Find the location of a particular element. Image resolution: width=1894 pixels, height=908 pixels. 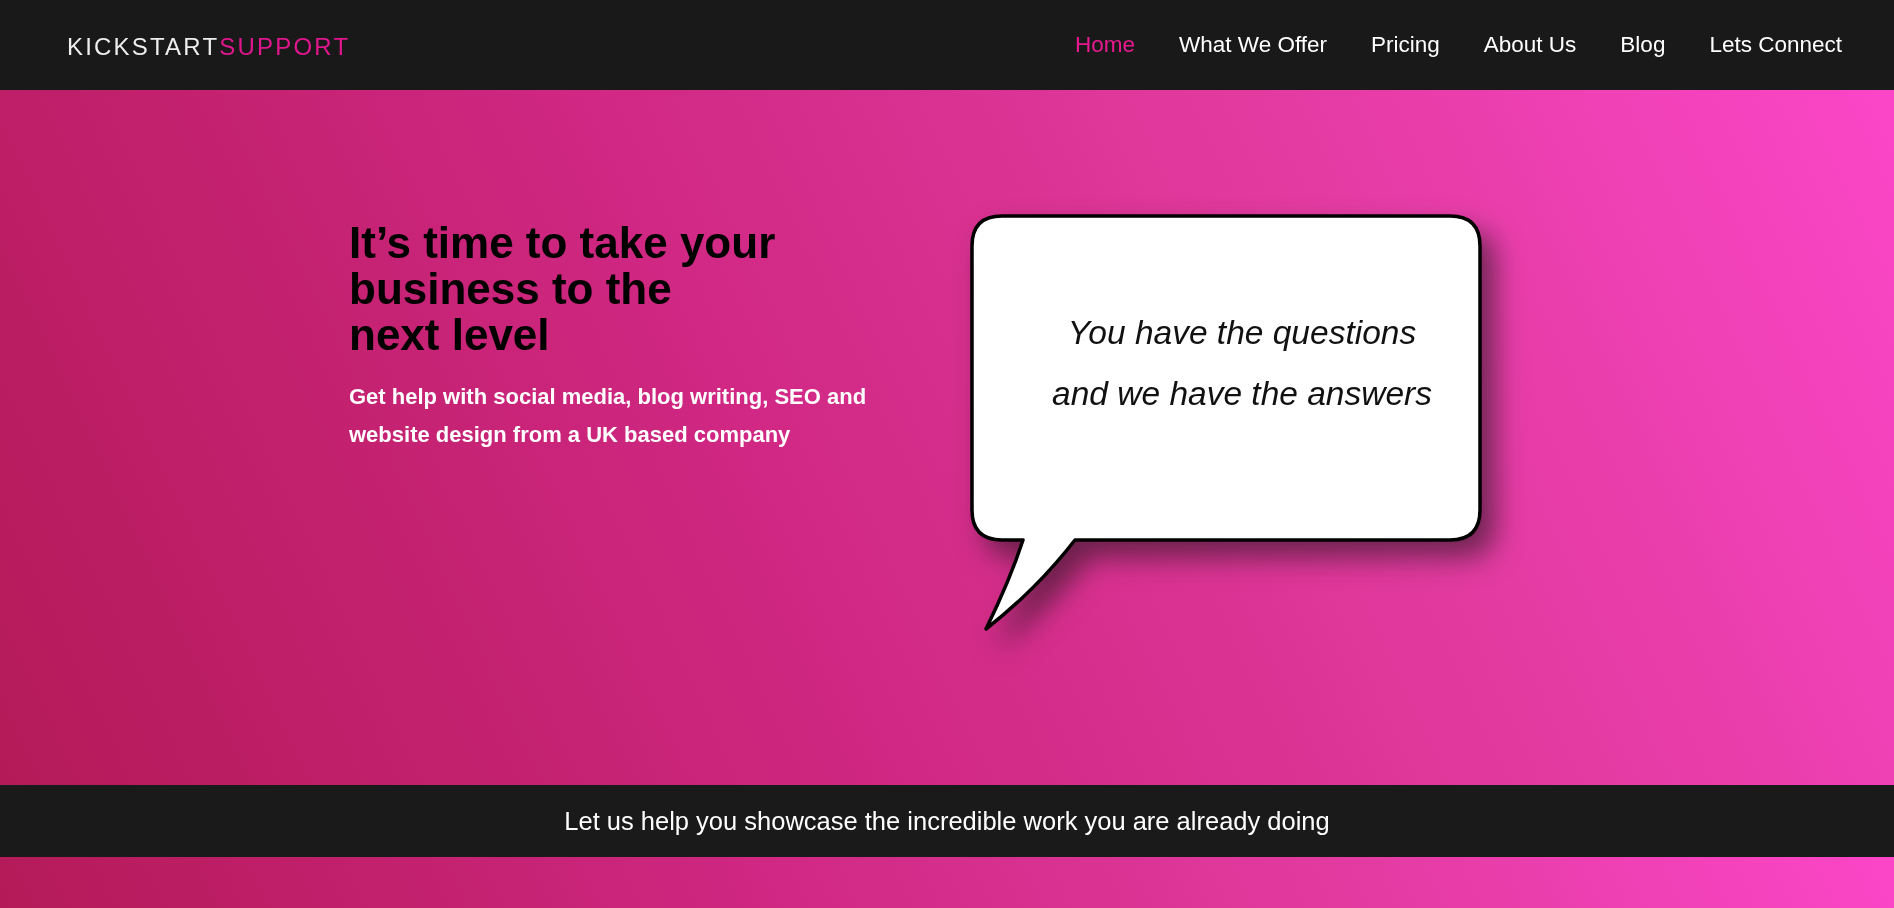

bubble-text: You have the questions and we have the answers is located at coordinates (1242, 363).